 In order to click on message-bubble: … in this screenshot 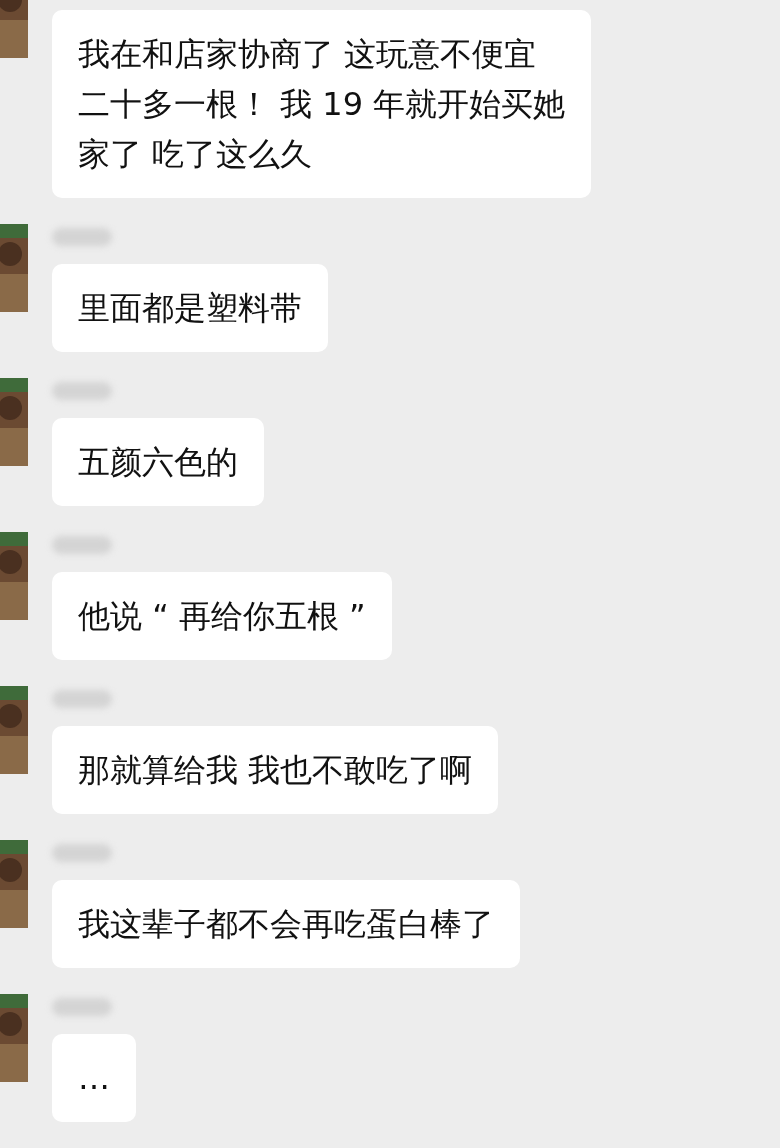, I will do `click(94, 1078)`.